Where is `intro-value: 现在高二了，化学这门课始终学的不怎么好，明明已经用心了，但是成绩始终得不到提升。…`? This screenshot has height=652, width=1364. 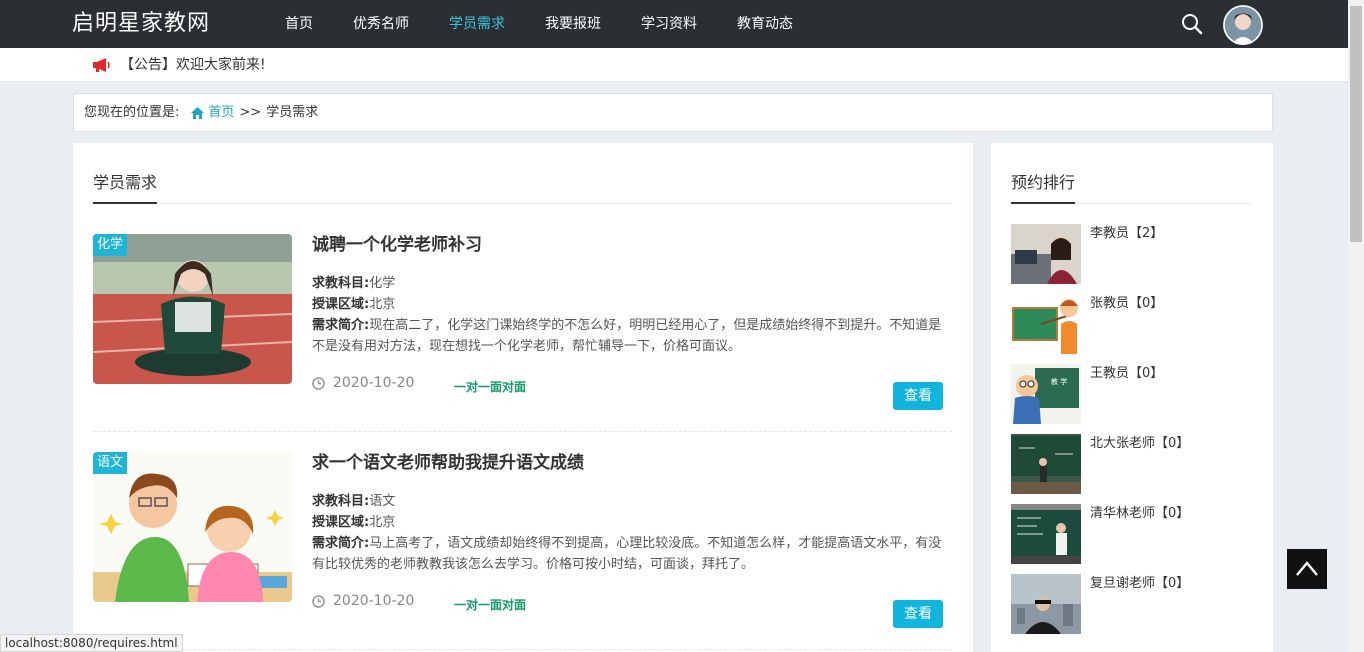
intro-value: 现在高二了，化学这门课始终学的不怎么好，明明已经用心了，但是成绩始终得不到提升。… is located at coordinates (627, 336).